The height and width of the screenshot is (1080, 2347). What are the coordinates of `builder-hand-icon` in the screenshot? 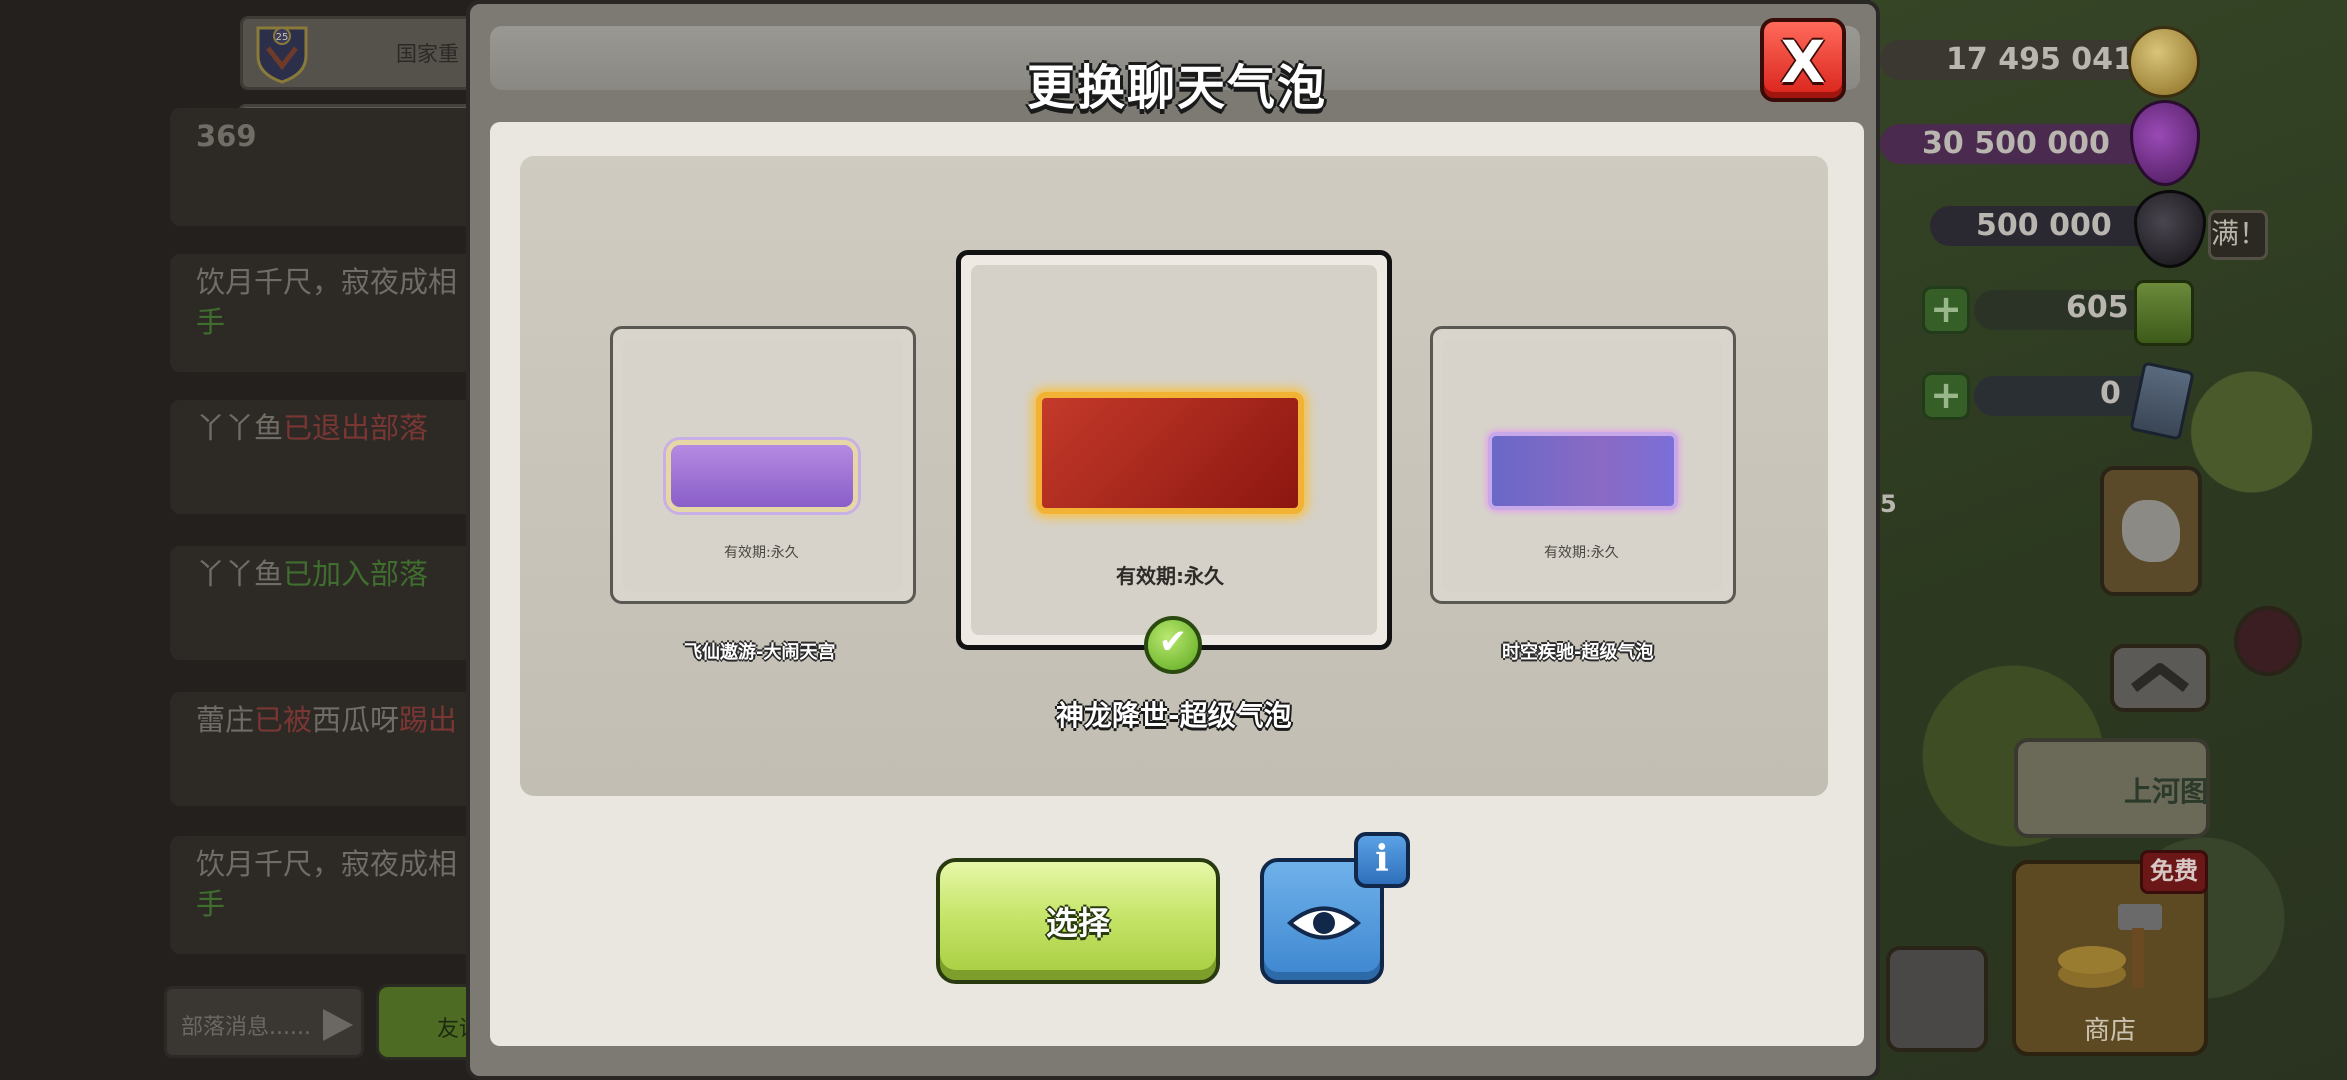 It's located at (2151, 531).